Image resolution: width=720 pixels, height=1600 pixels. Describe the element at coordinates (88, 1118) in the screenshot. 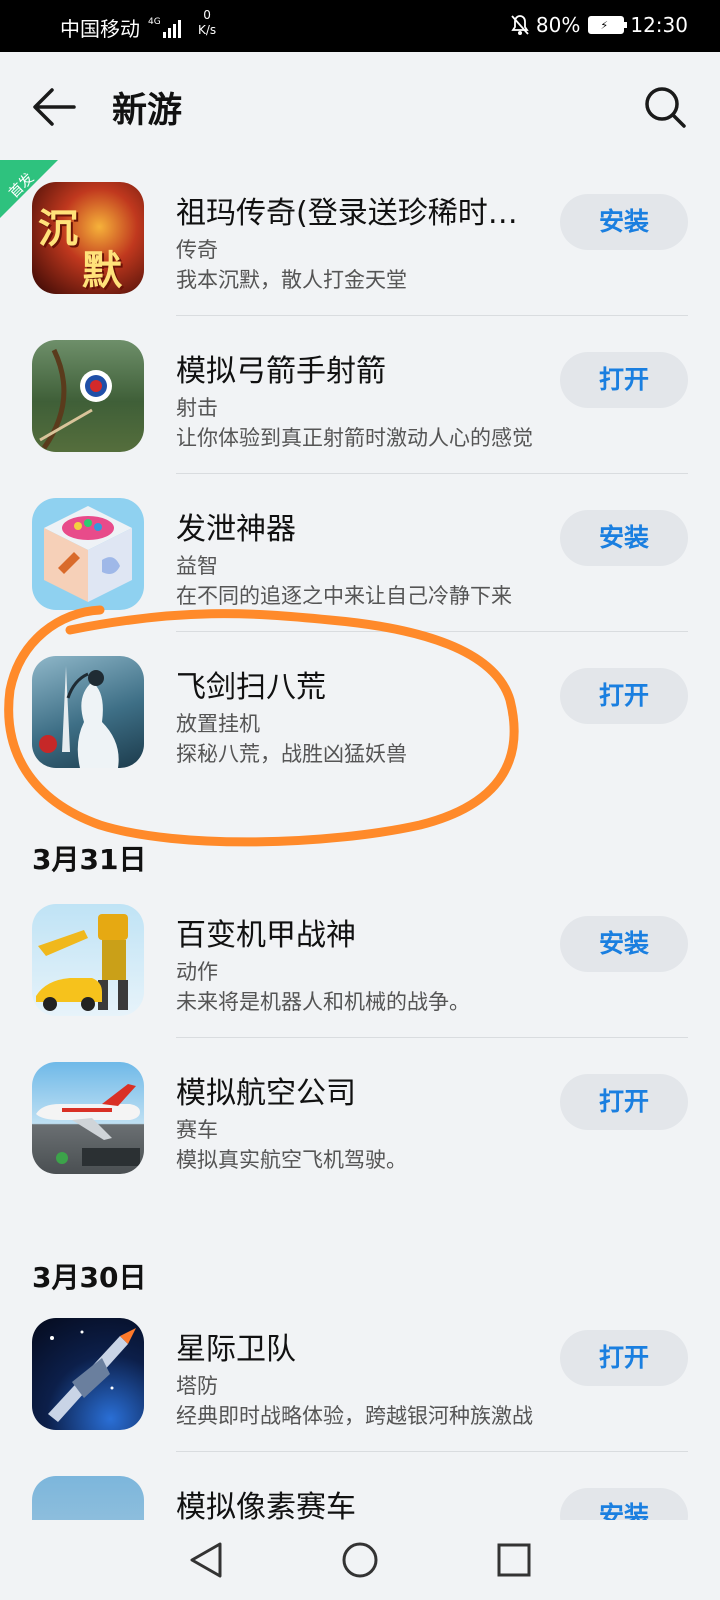

I see `game-icon-airline` at that location.